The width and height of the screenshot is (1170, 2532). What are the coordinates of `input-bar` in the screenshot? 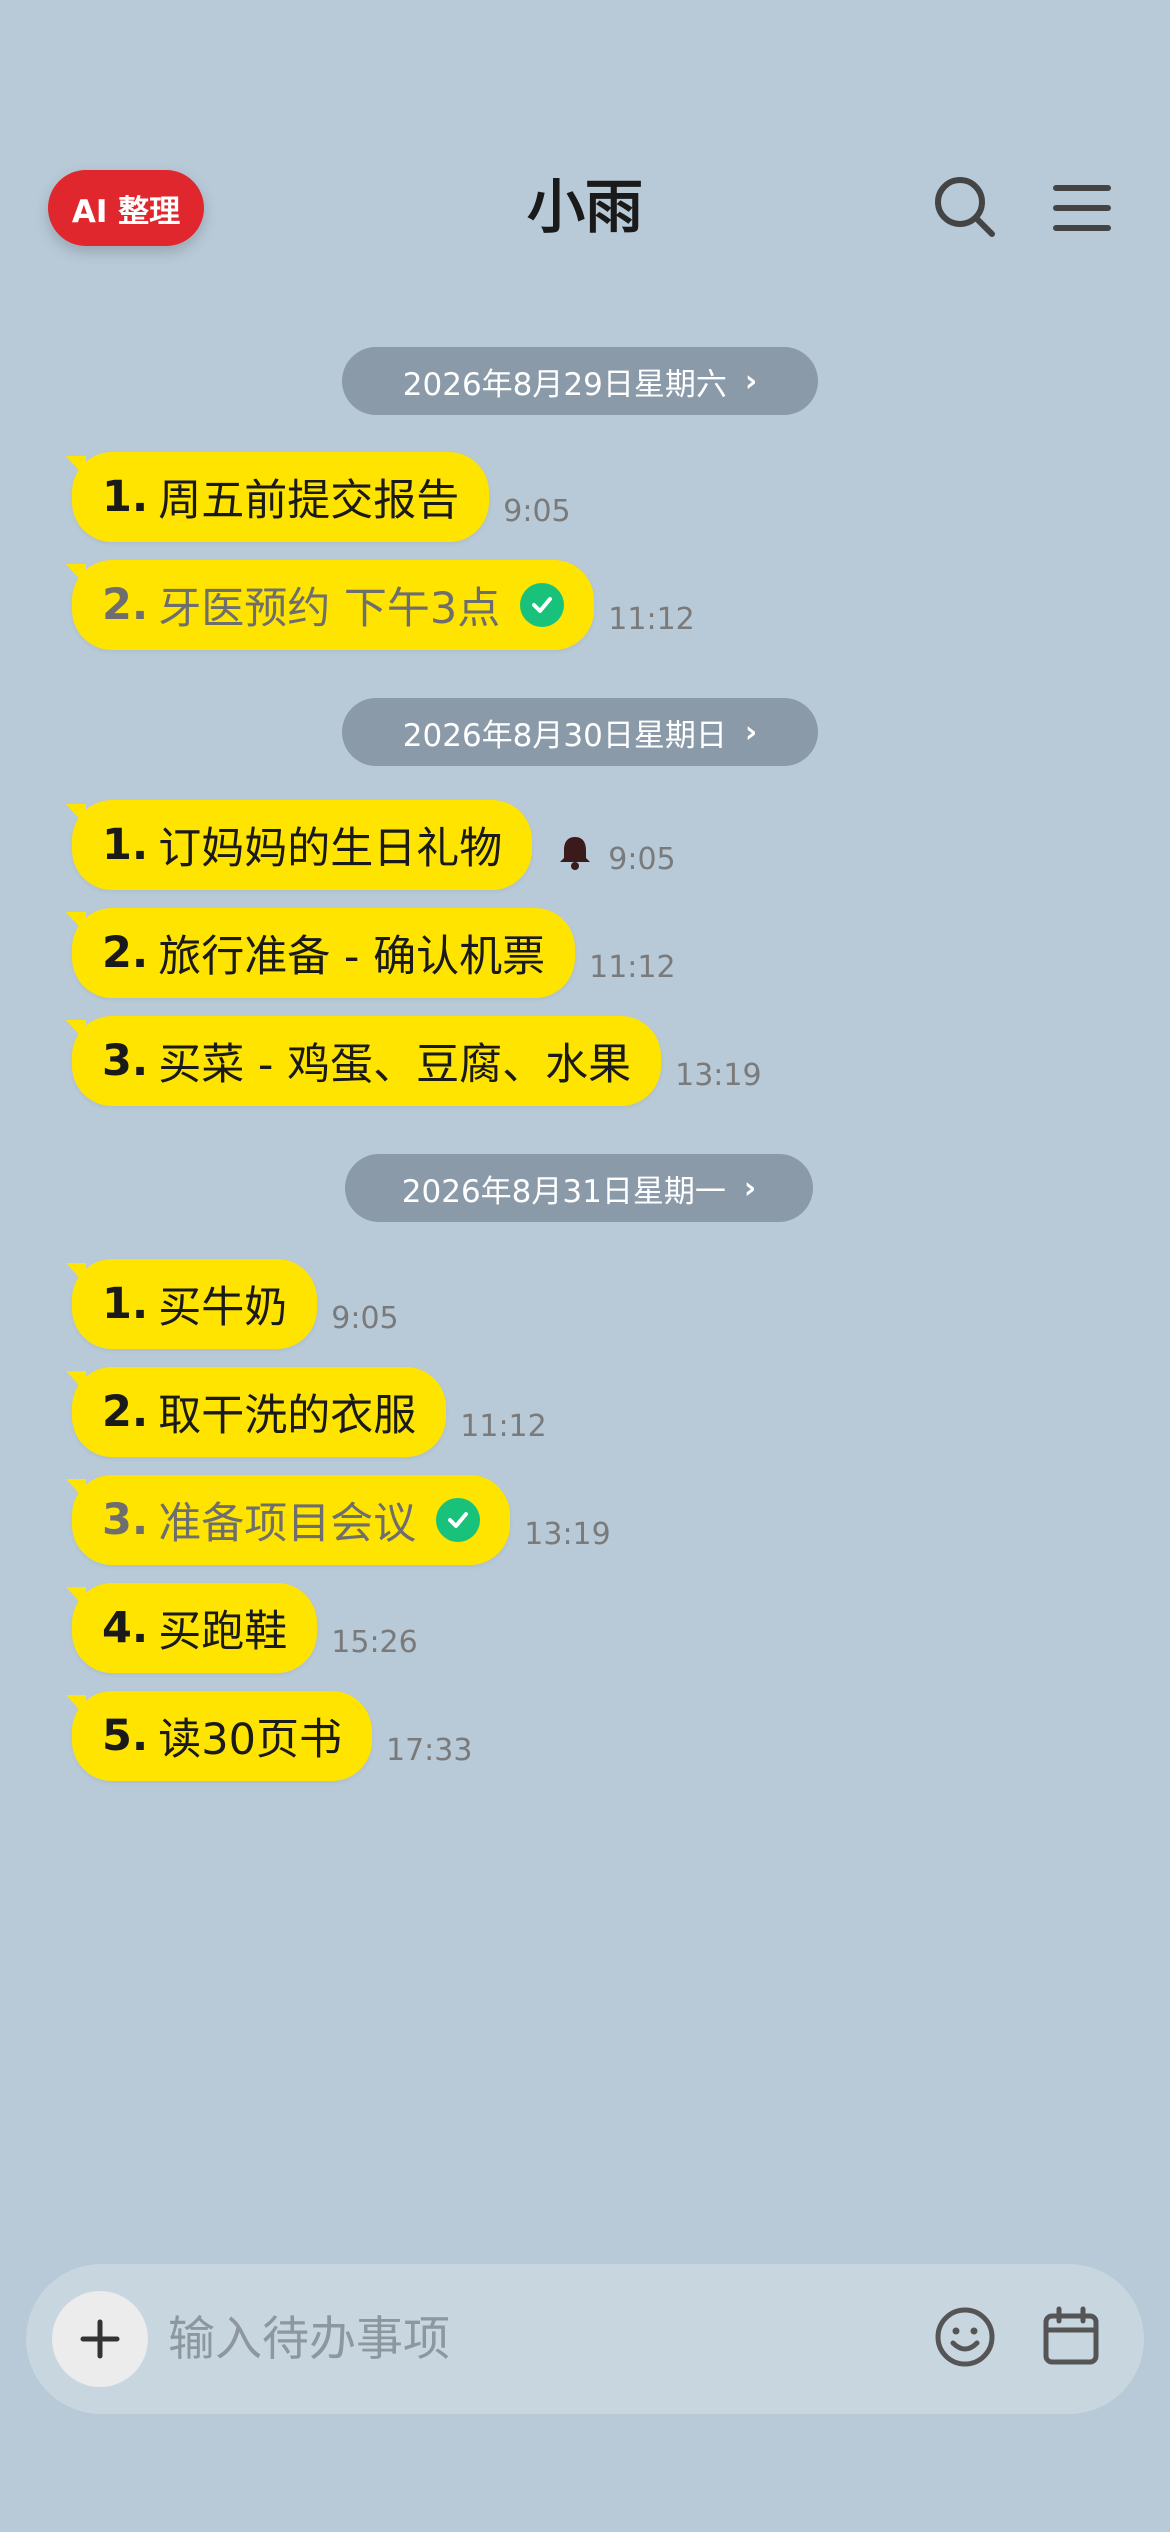 It's located at (585, 2339).